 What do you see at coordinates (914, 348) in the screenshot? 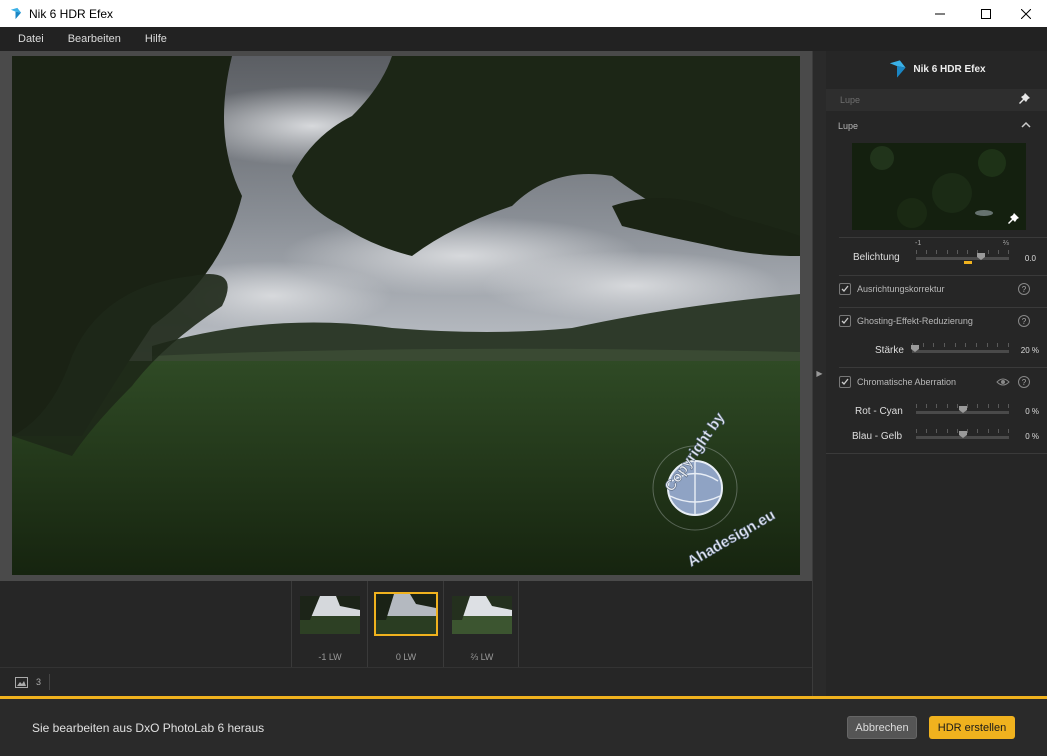
I see `staerke-slider-thumb` at bounding box center [914, 348].